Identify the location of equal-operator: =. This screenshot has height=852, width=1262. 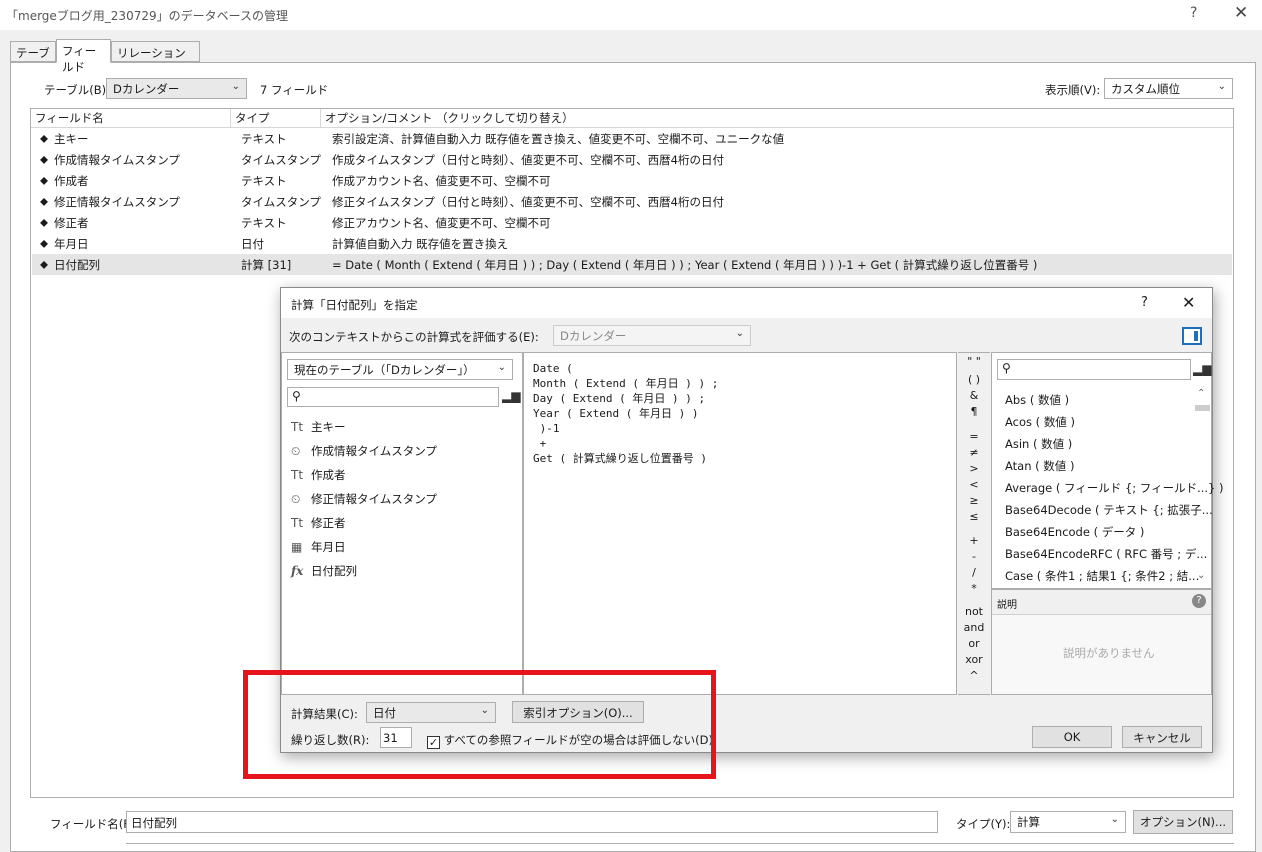
(974, 436).